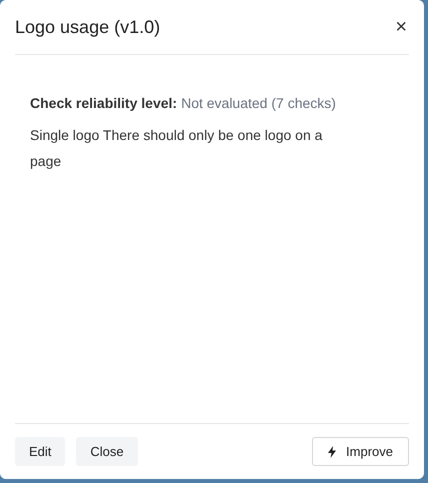  I want to click on improve-button: Improve, so click(360, 451).